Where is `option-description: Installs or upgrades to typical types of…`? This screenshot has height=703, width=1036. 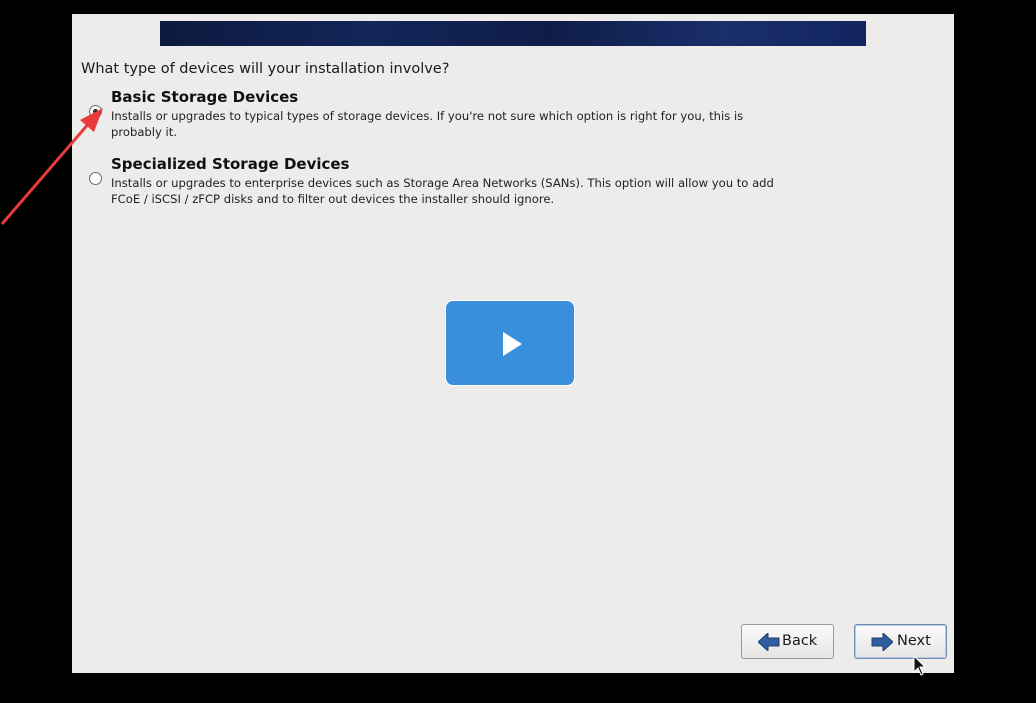
option-description: Installs or upgrades to typical types of… is located at coordinates (427, 124).